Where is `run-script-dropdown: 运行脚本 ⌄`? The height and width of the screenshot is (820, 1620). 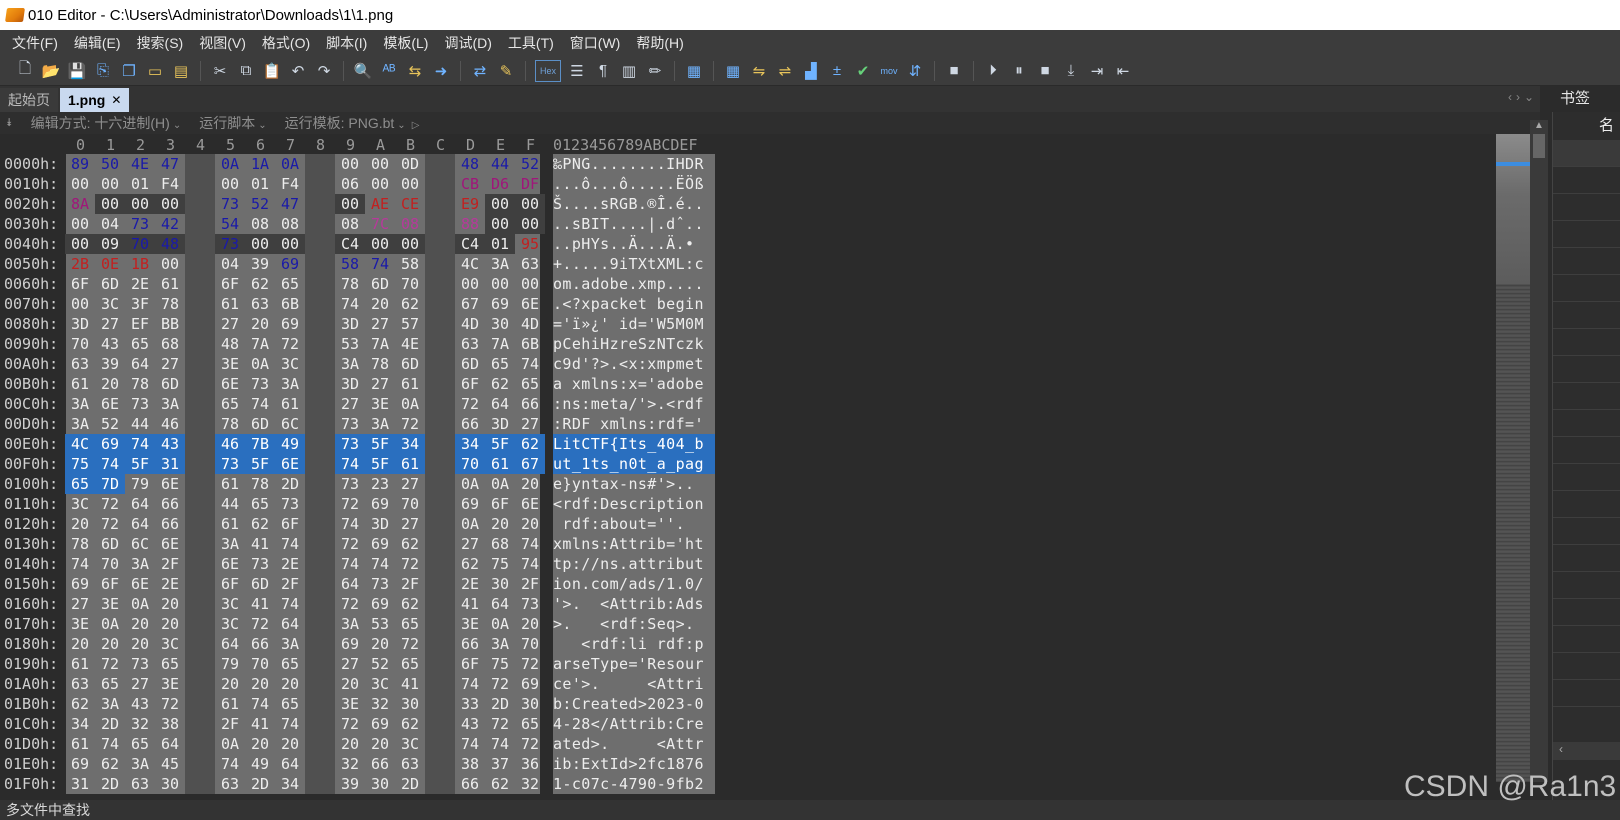 run-script-dropdown: 运行脚本 ⌄ is located at coordinates (232, 123).